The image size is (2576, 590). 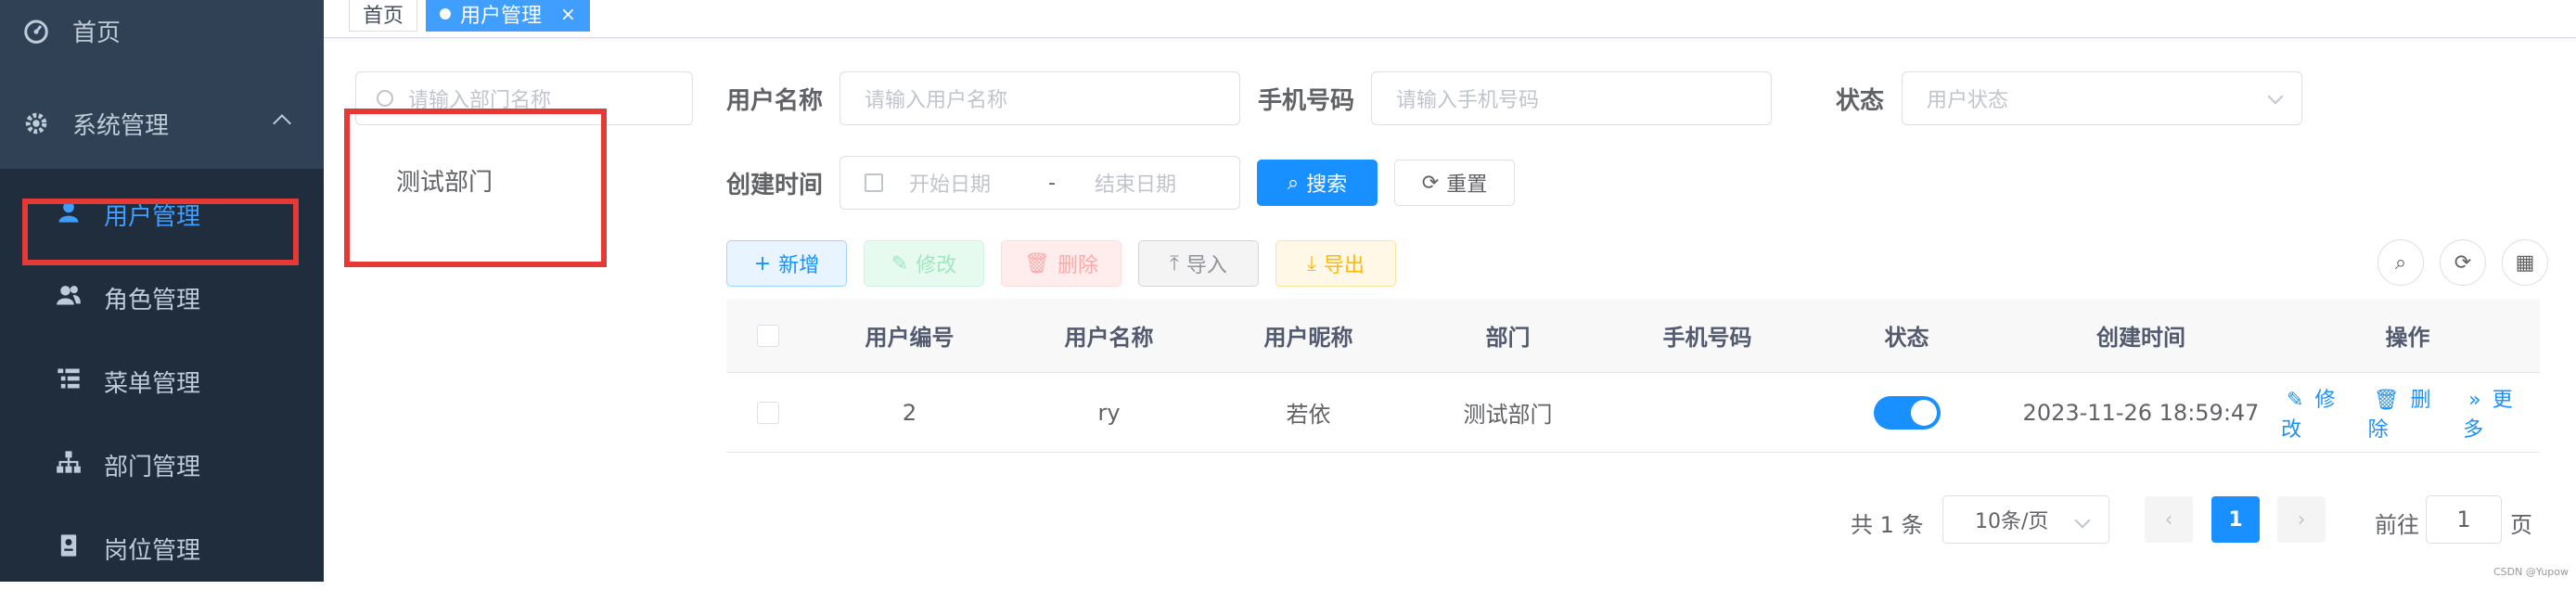 I want to click on next-page-button: ›, so click(x=2301, y=520).